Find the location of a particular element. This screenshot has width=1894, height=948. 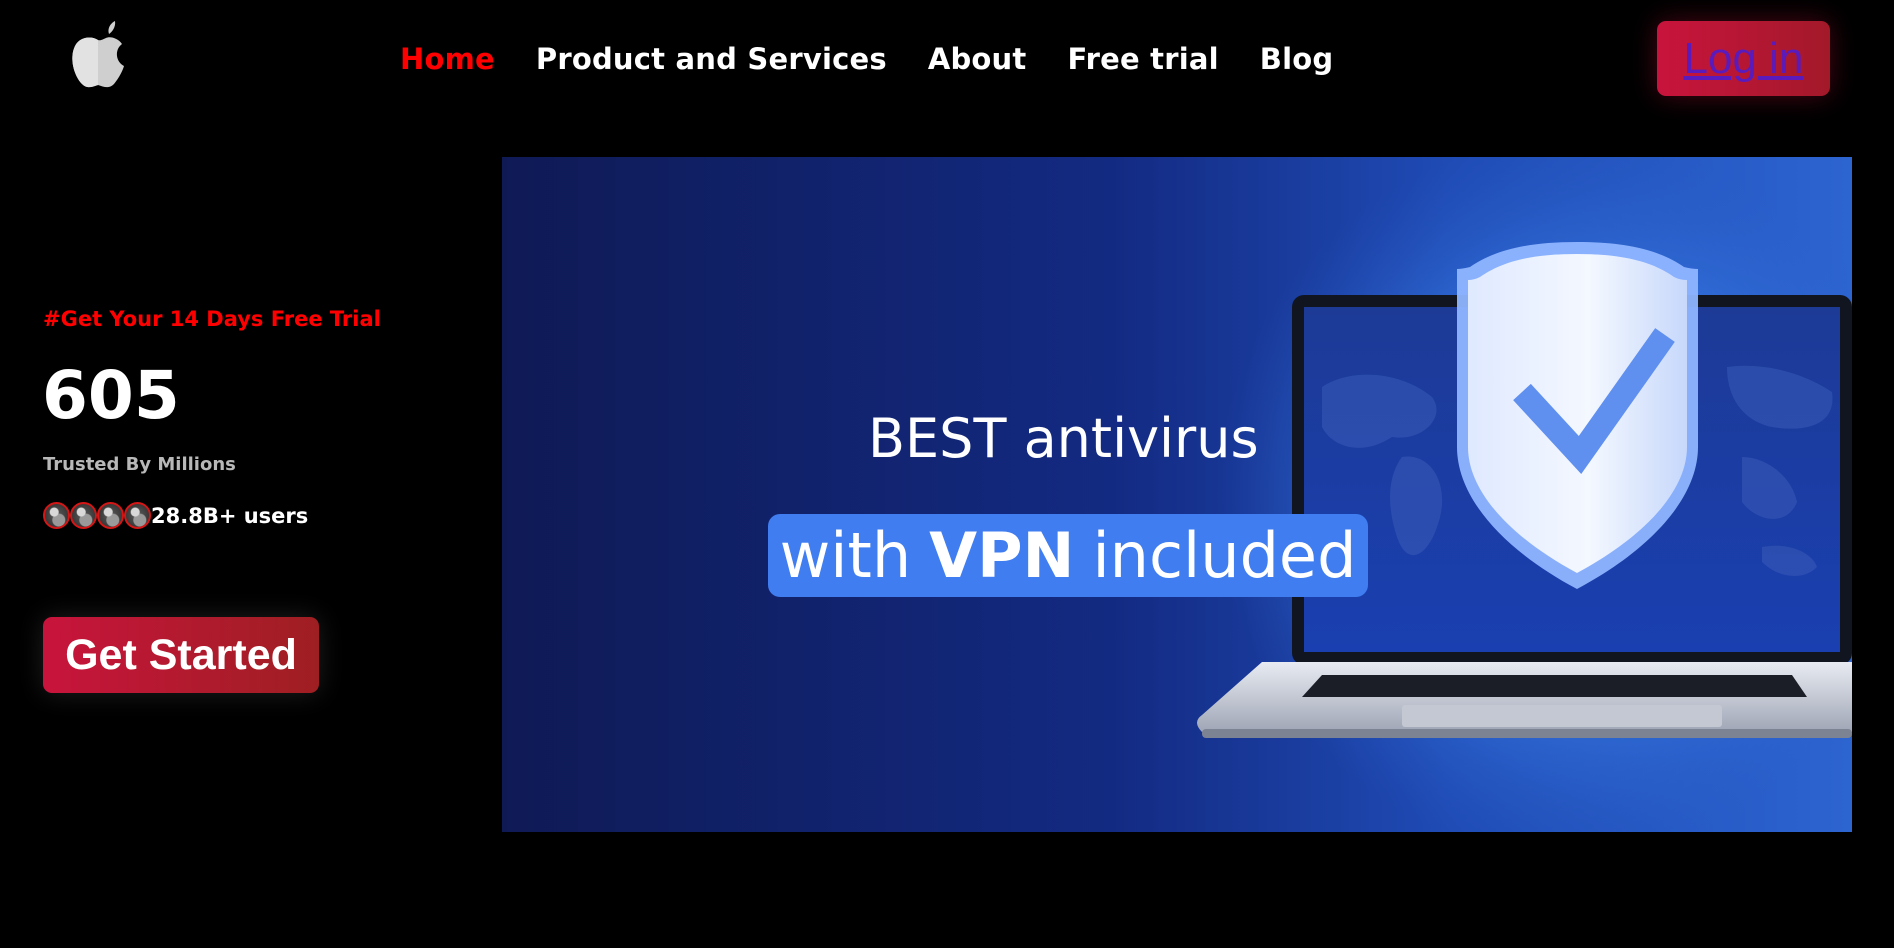

keyboard is located at coordinates (1554, 686).